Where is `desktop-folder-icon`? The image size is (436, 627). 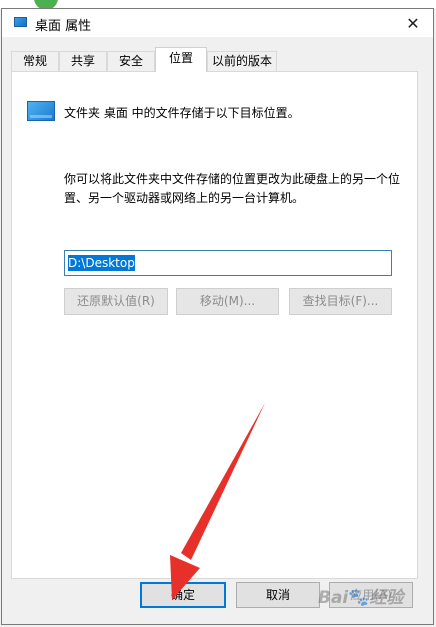
desktop-folder-icon is located at coordinates (20, 22).